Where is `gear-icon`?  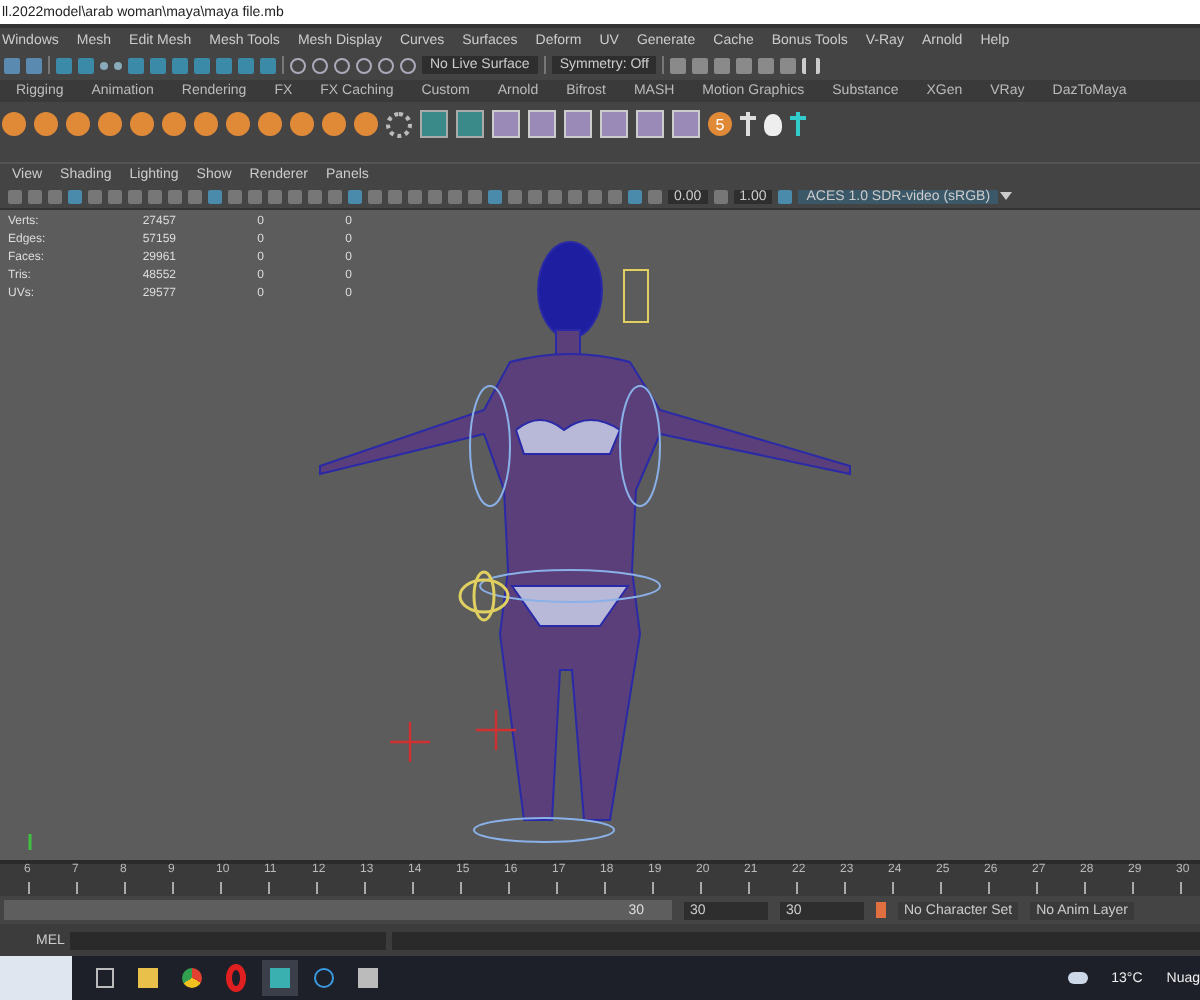
gear-icon is located at coordinates (399, 124).